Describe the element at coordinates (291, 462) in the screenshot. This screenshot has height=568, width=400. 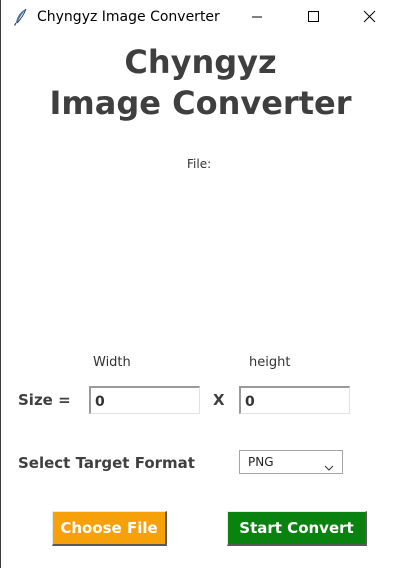
I see `target-format-select: PNG` at that location.